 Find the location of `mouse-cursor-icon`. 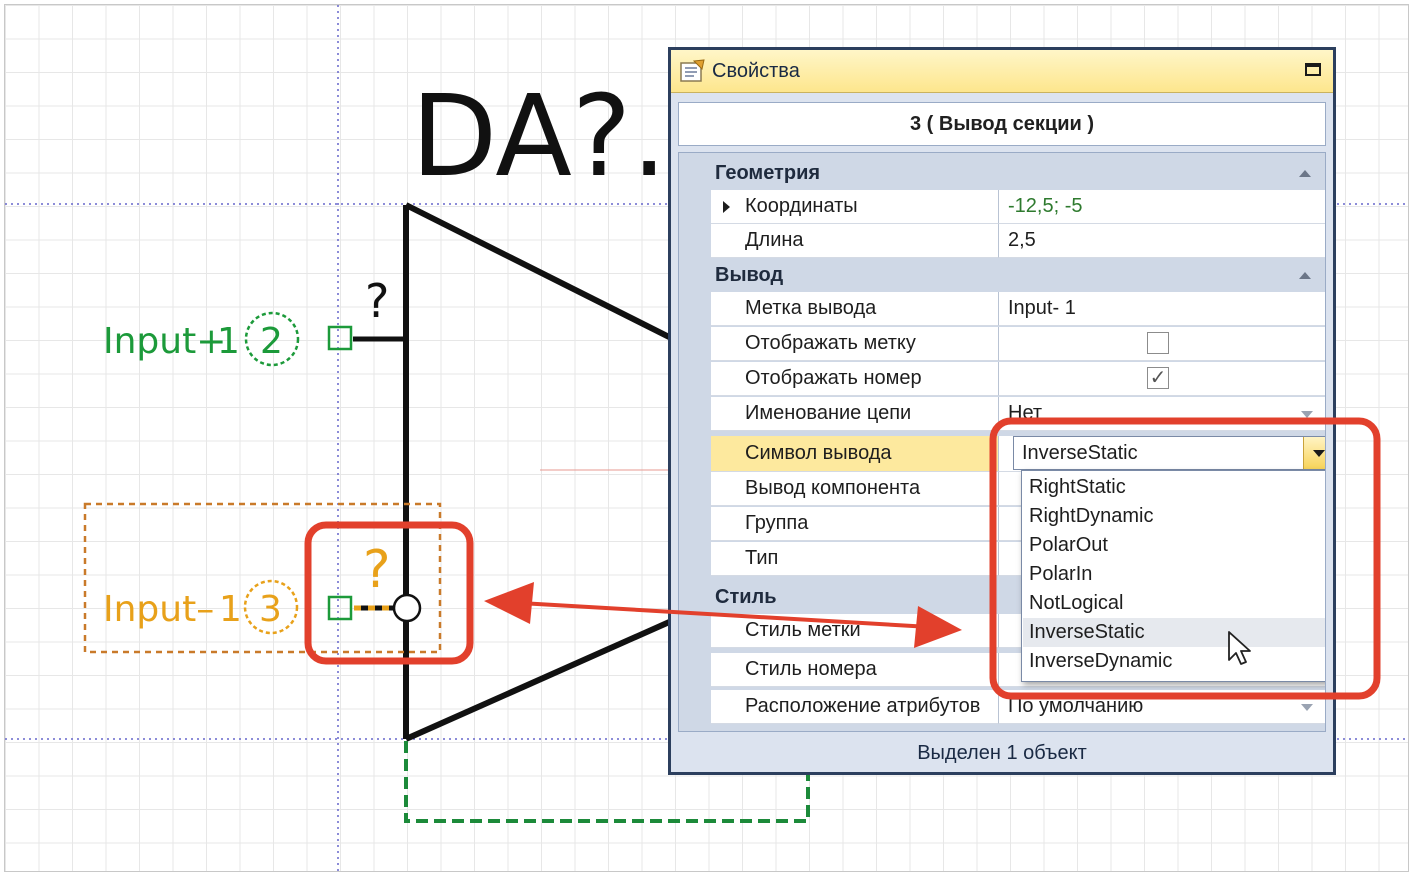

mouse-cursor-icon is located at coordinates (1239, 648).